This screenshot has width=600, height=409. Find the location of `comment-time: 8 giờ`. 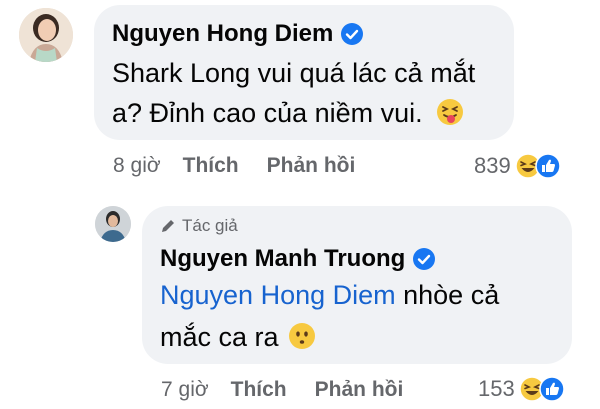

comment-time: 8 giờ is located at coordinates (137, 166).